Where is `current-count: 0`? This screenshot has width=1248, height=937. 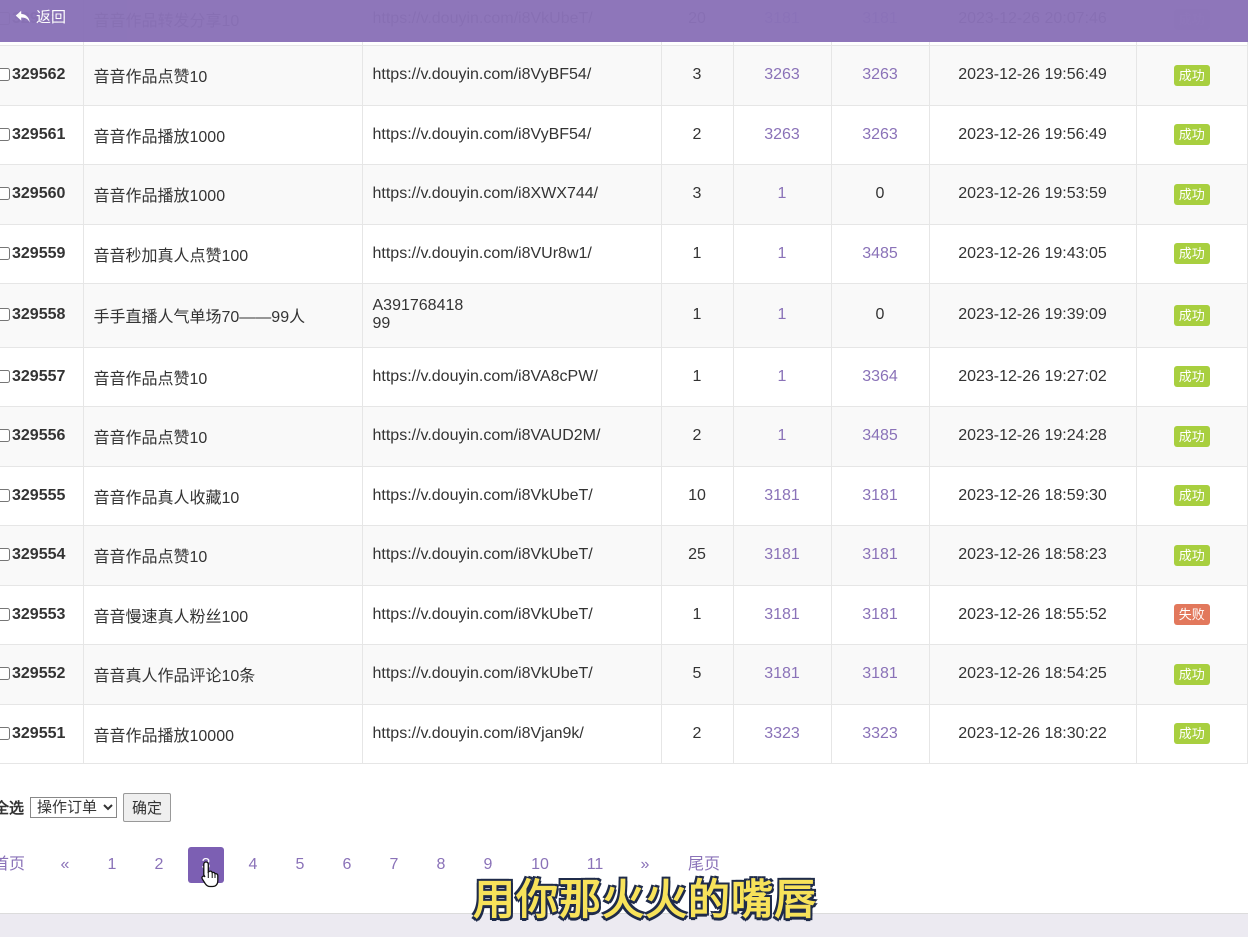
current-count: 0 is located at coordinates (880, 194).